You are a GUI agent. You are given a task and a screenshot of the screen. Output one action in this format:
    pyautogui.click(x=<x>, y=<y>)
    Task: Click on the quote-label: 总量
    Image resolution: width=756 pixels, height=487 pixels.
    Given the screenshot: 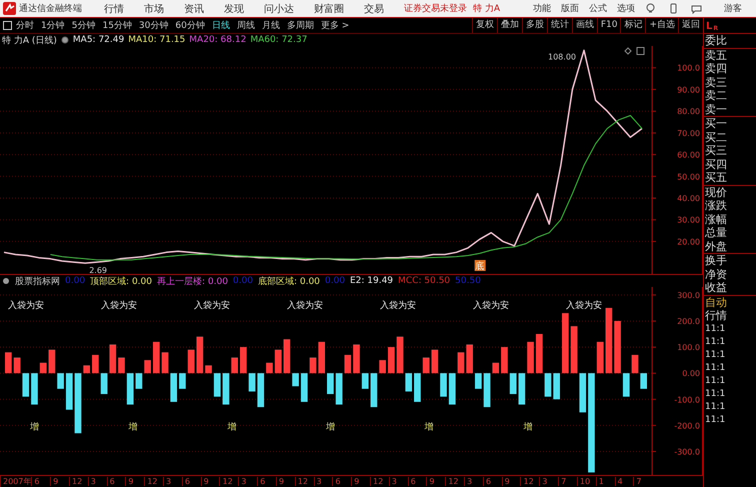 What is the action you would take?
    pyautogui.click(x=716, y=233)
    